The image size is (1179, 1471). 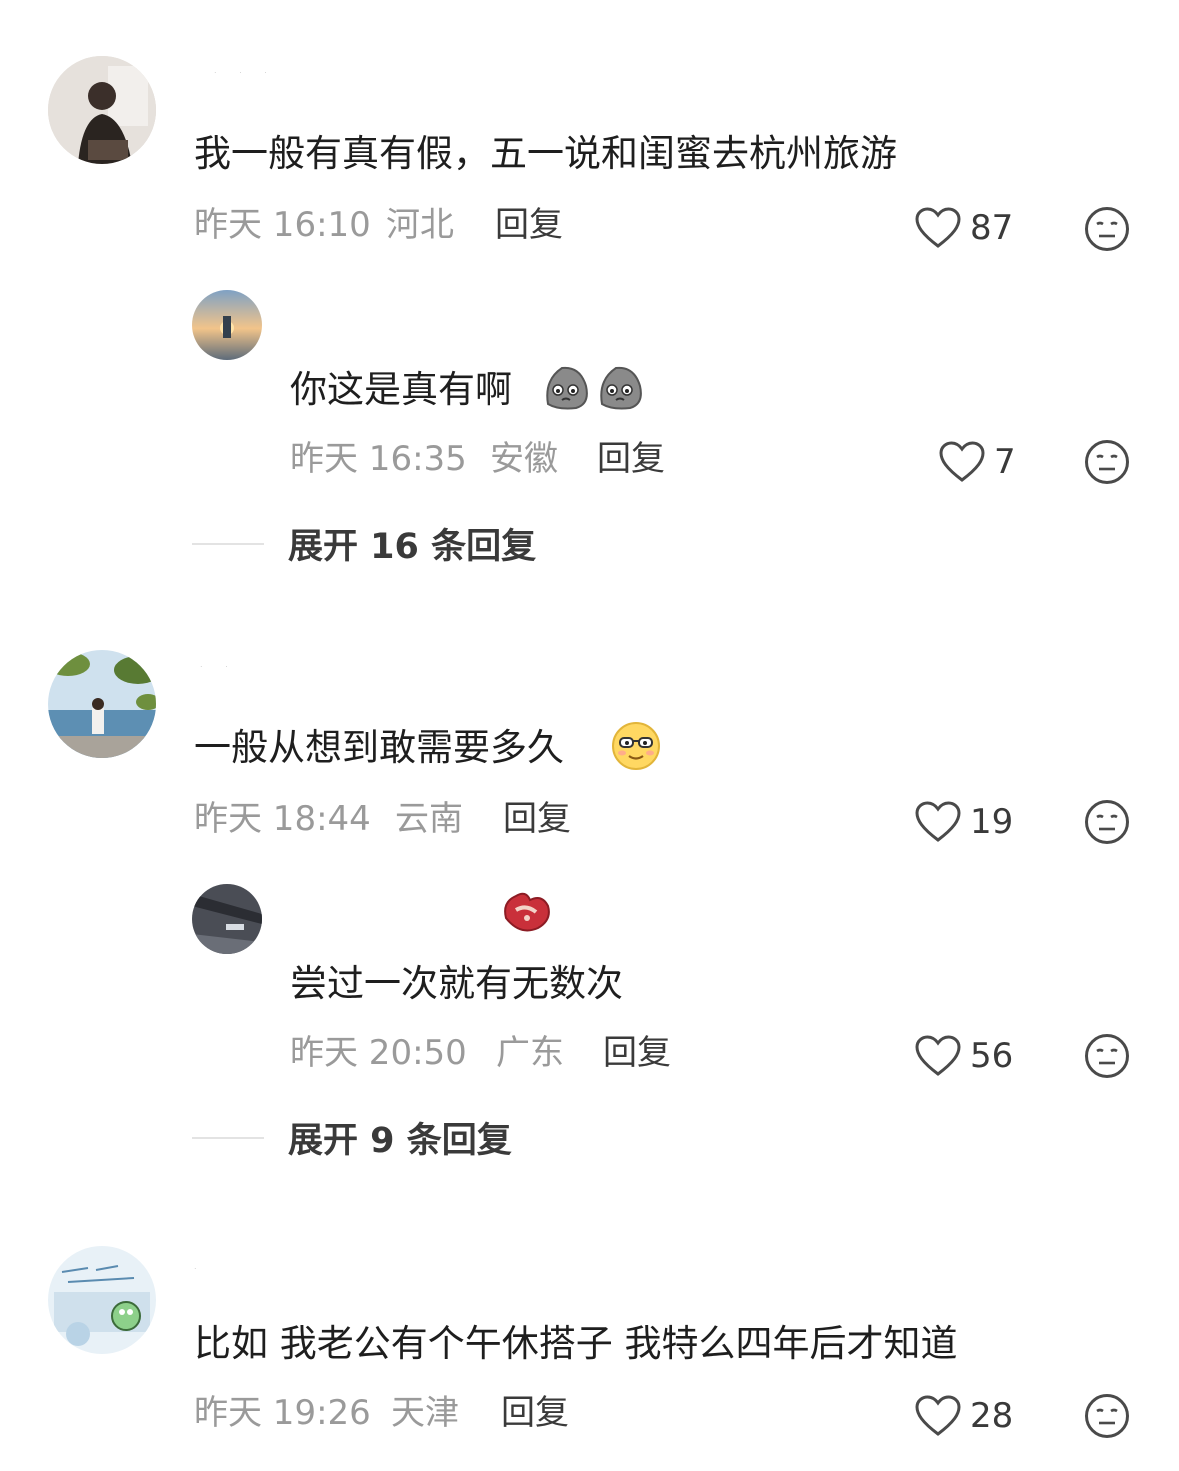 What do you see at coordinates (456, 983) in the screenshot?
I see `reply-text: 尝过一次就有无数次` at bounding box center [456, 983].